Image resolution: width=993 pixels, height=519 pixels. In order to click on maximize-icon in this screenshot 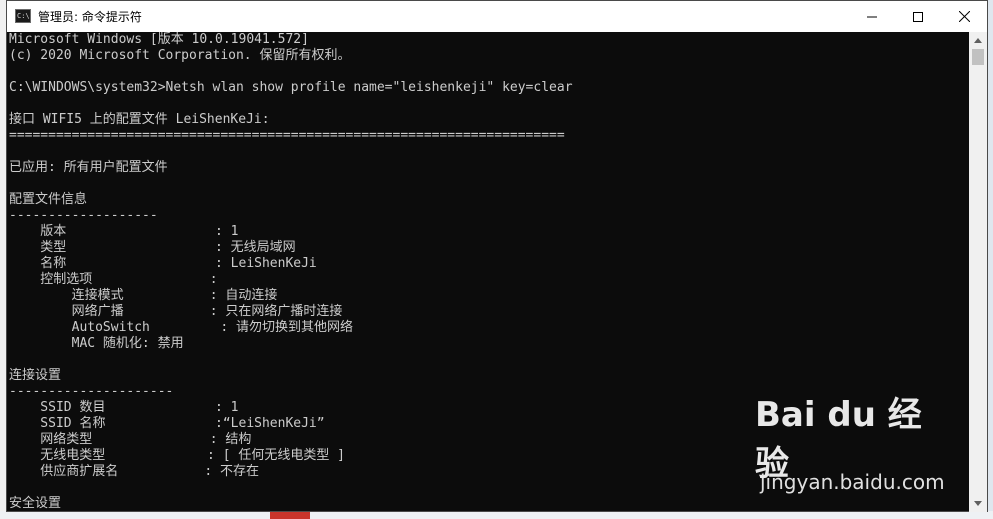, I will do `click(918, 16)`.